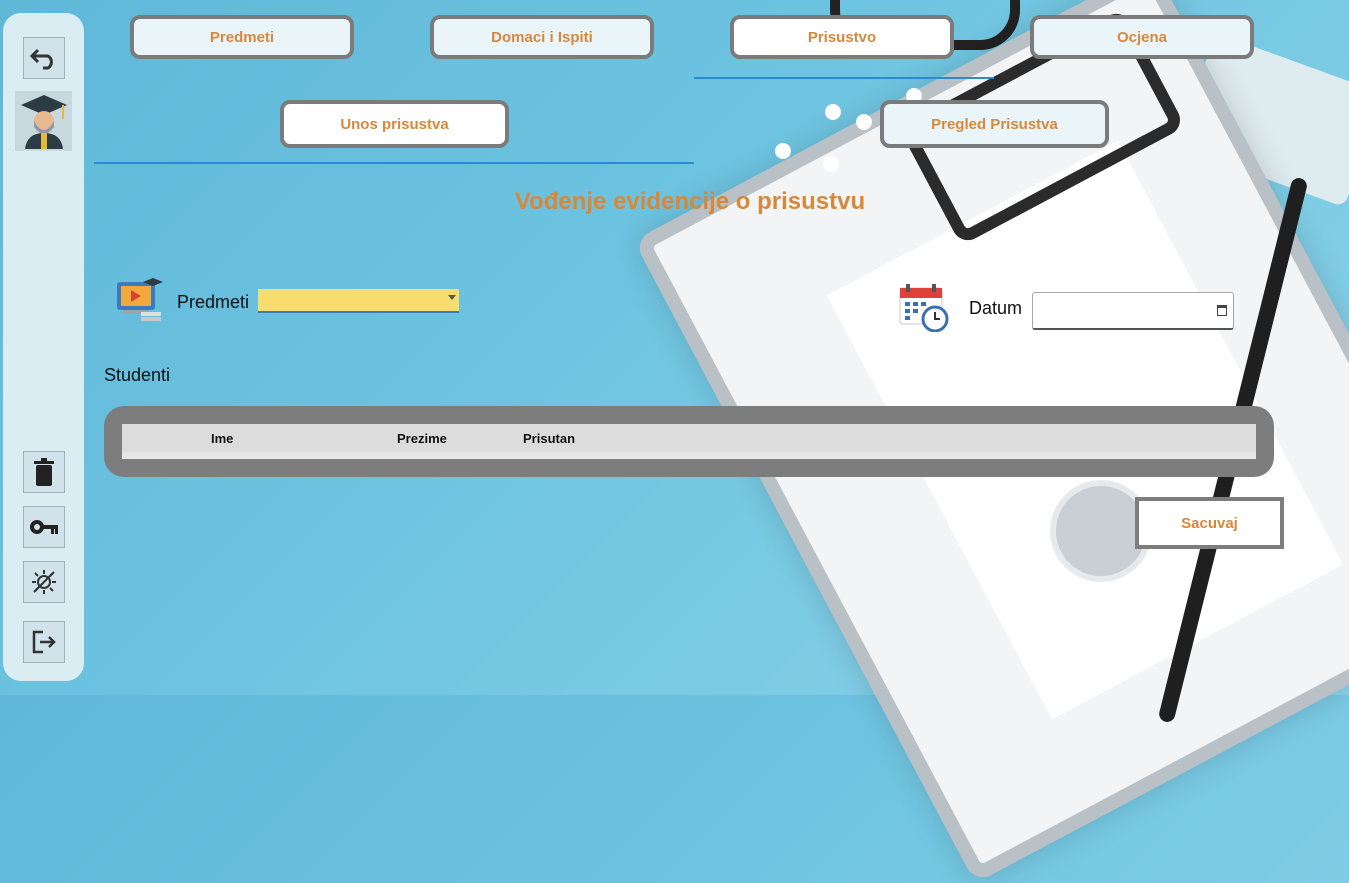 The image size is (1349, 883). What do you see at coordinates (542, 37) in the screenshot?
I see `tab-domaci-i-ispiti: Domaci i Ispiti` at bounding box center [542, 37].